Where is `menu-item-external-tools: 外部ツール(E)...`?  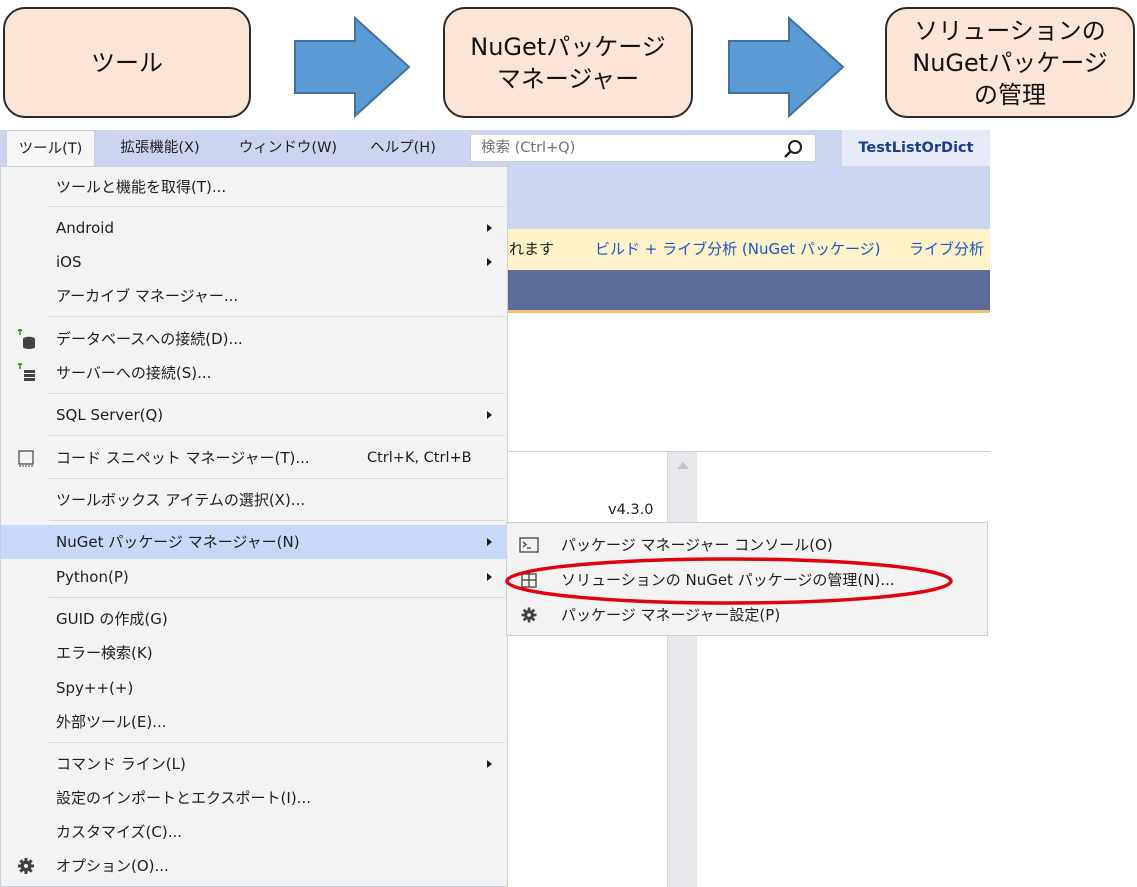
menu-item-external-tools: 外部ツール(E)... is located at coordinates (254, 722).